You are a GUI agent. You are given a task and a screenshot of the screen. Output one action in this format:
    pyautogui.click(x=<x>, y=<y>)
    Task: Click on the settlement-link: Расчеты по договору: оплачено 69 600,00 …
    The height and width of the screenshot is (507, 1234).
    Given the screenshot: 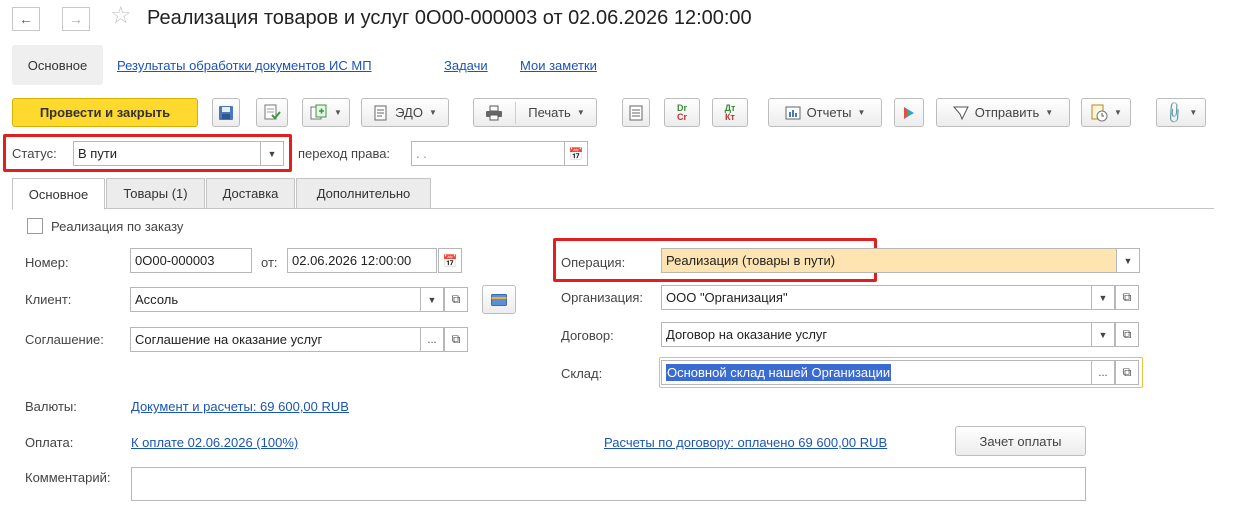 What is the action you would take?
    pyautogui.click(x=745, y=442)
    